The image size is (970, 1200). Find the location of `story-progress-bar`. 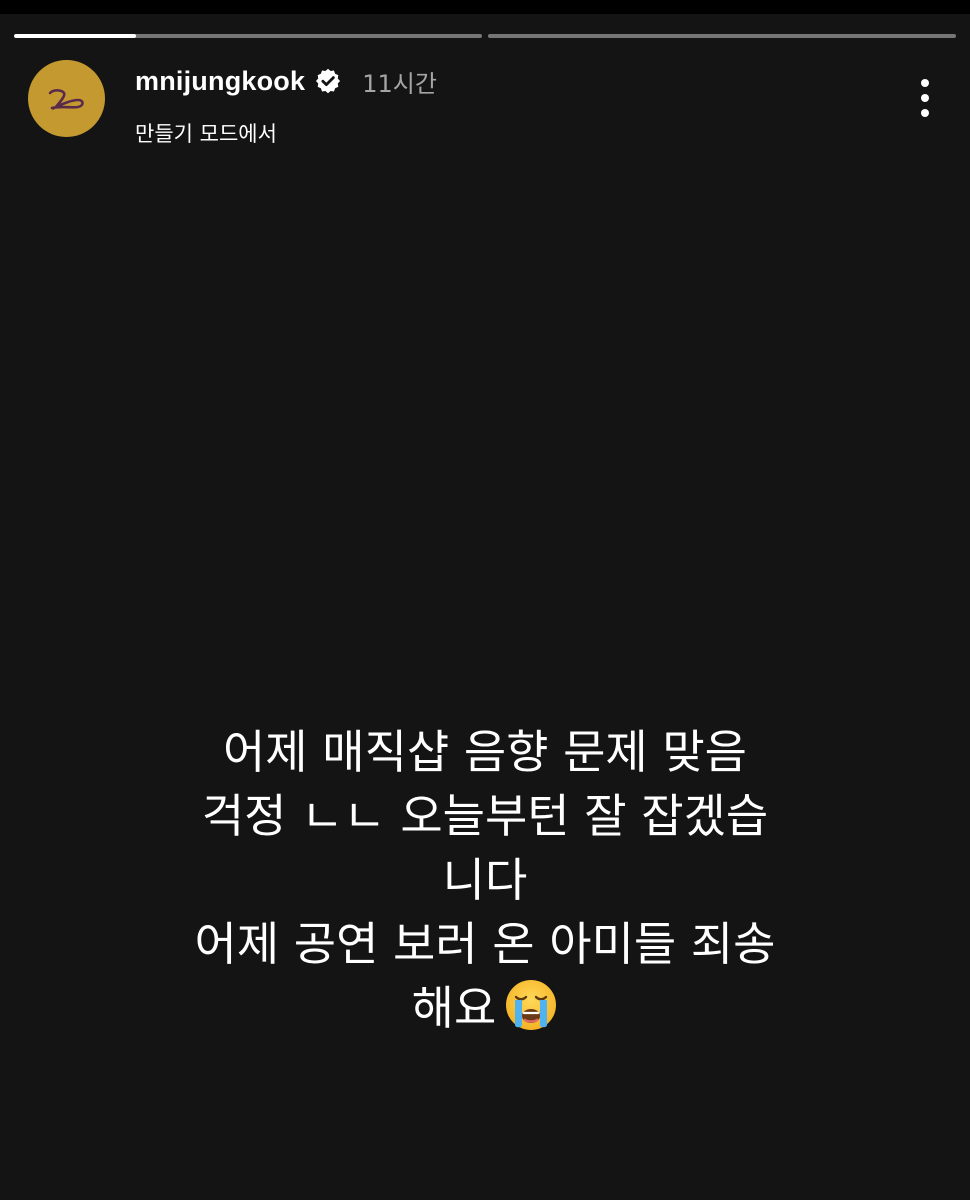

story-progress-bar is located at coordinates (485, 36).